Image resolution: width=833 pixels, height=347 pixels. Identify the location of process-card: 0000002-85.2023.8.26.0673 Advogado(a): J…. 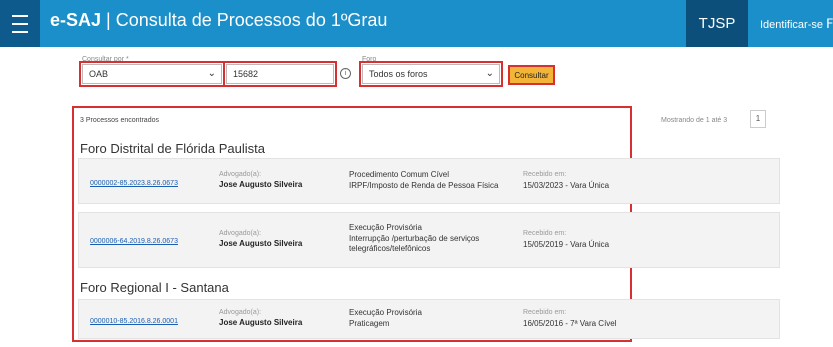
(429, 181).